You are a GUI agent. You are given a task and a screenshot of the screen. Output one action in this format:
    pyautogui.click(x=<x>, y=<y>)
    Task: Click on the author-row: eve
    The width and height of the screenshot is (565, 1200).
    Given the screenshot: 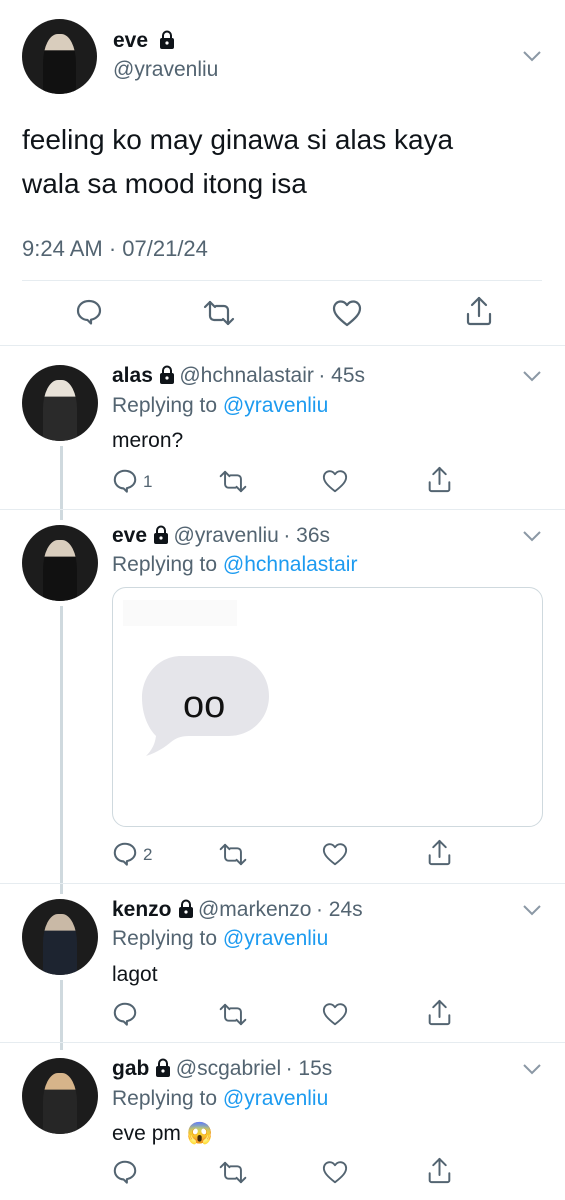 What is the action you would take?
    pyautogui.click(x=144, y=41)
    